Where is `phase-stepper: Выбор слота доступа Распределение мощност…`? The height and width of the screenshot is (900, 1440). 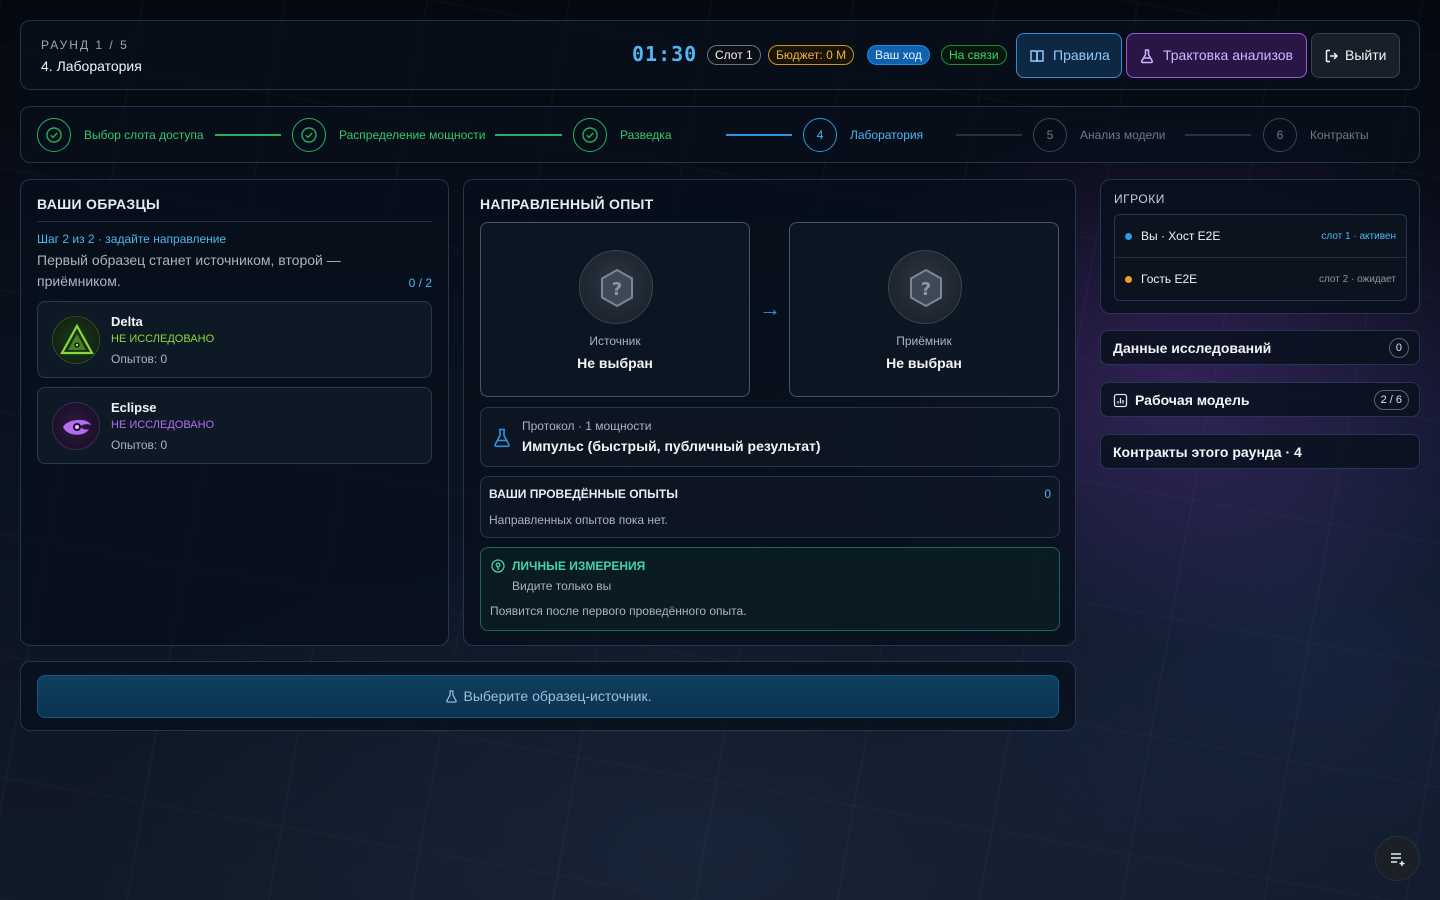
phase-stepper: Выбор слота доступа Распределение мощност… is located at coordinates (720, 134).